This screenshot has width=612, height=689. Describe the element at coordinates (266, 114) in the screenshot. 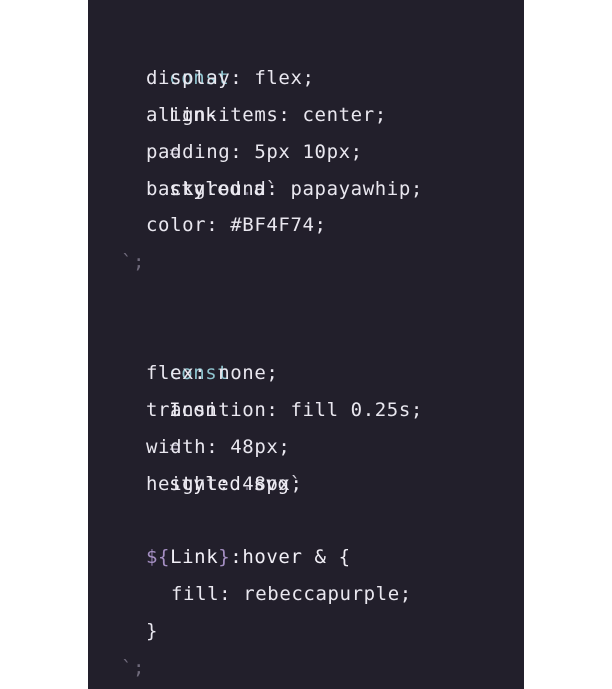

I see `code-line-3: align-items: center;` at that location.